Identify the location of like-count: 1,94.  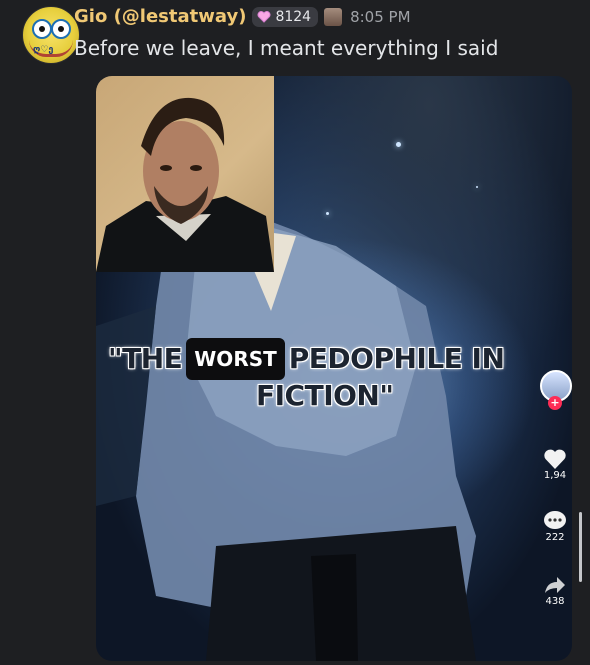
(555, 475).